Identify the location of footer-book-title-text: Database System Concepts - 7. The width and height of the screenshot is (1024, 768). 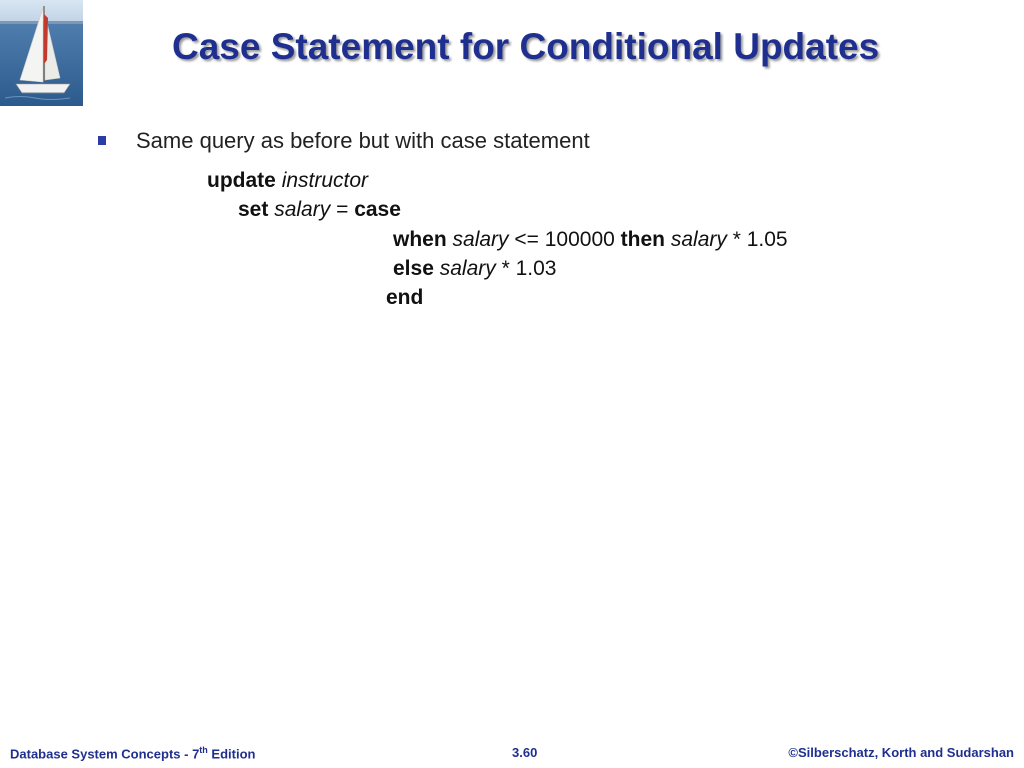
(105, 754).